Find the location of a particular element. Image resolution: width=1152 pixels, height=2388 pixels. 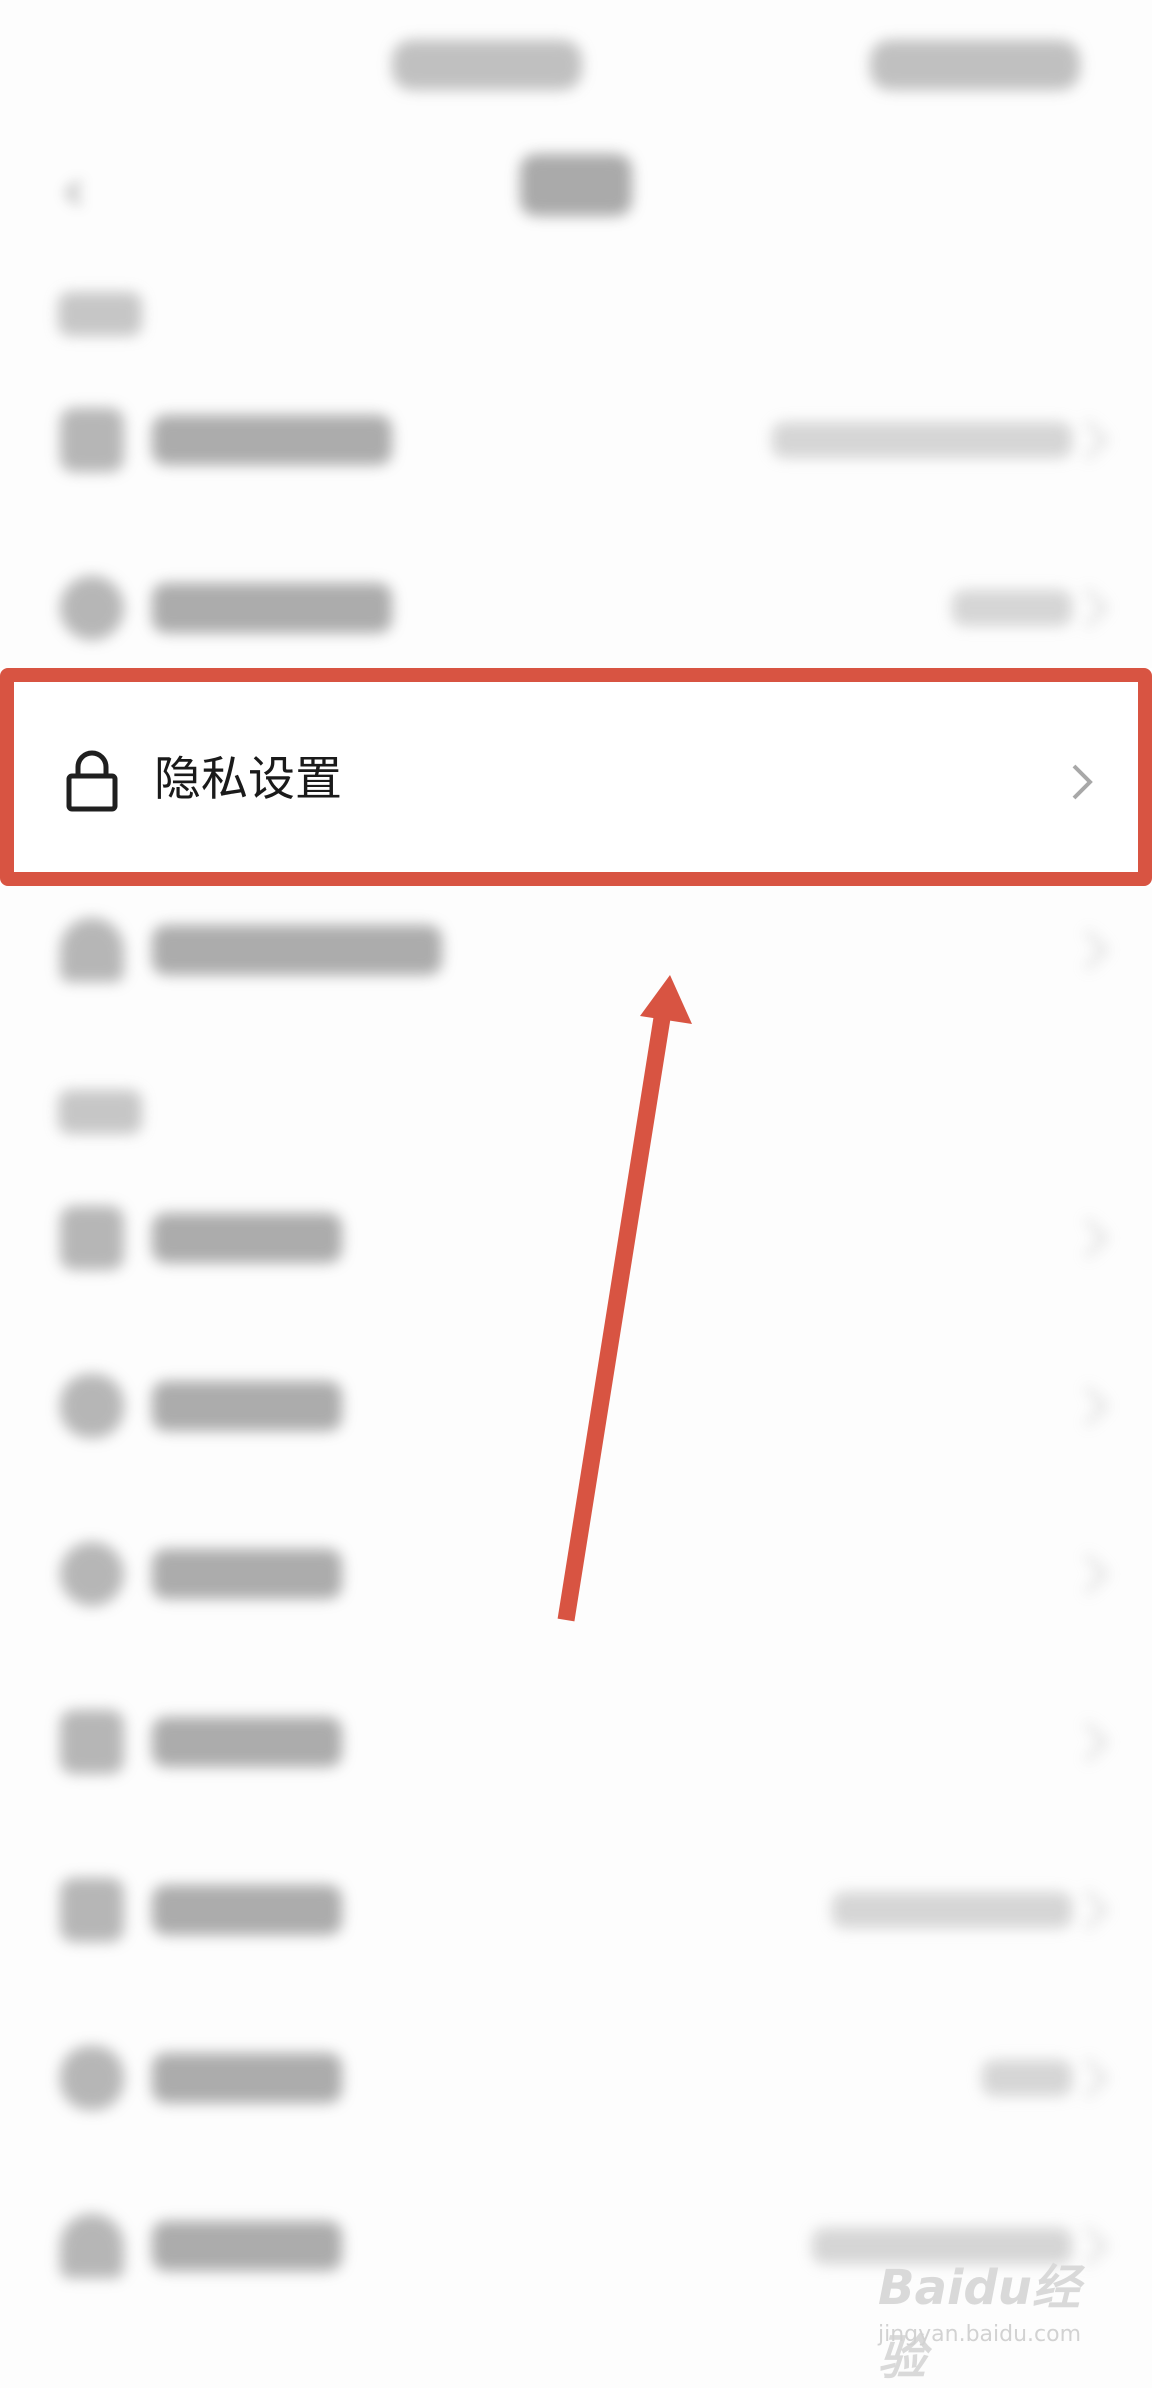

section-label-general is located at coordinates (100, 1112).